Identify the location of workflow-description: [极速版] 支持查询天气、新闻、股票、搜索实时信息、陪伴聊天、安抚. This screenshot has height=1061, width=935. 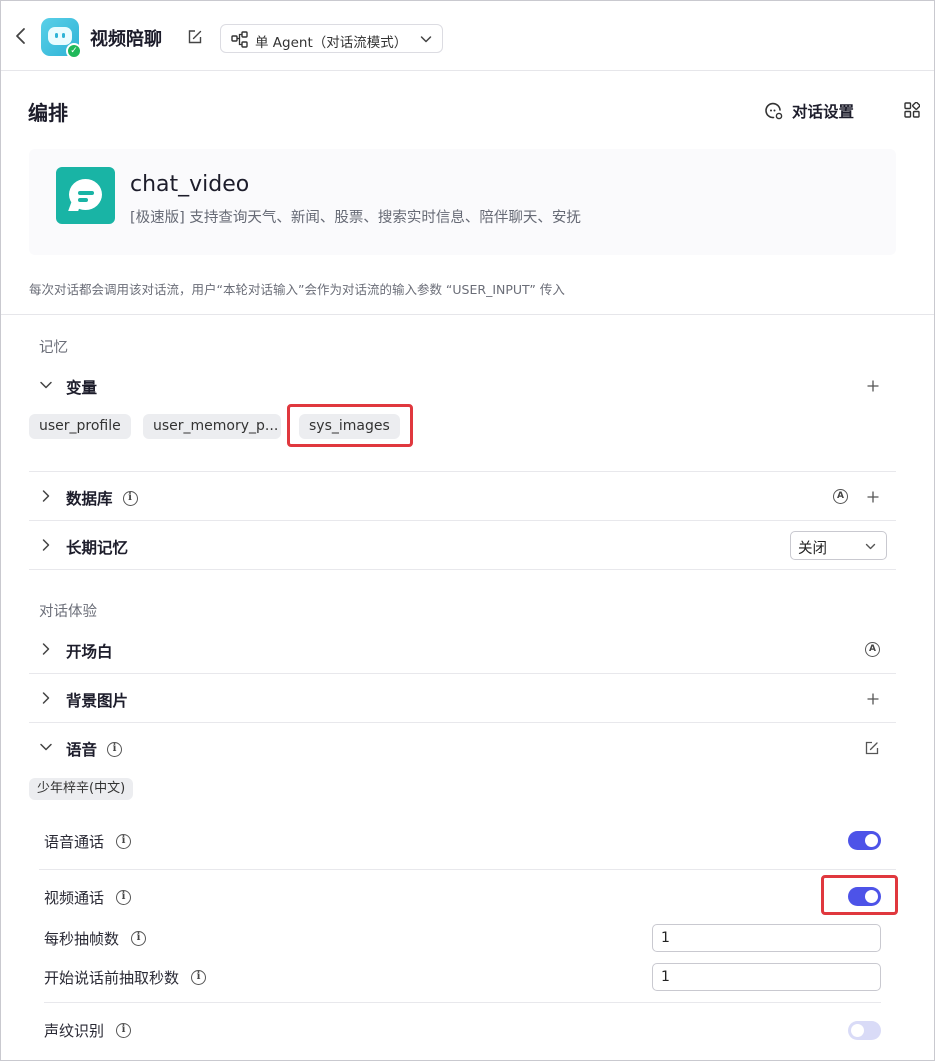
(355, 218).